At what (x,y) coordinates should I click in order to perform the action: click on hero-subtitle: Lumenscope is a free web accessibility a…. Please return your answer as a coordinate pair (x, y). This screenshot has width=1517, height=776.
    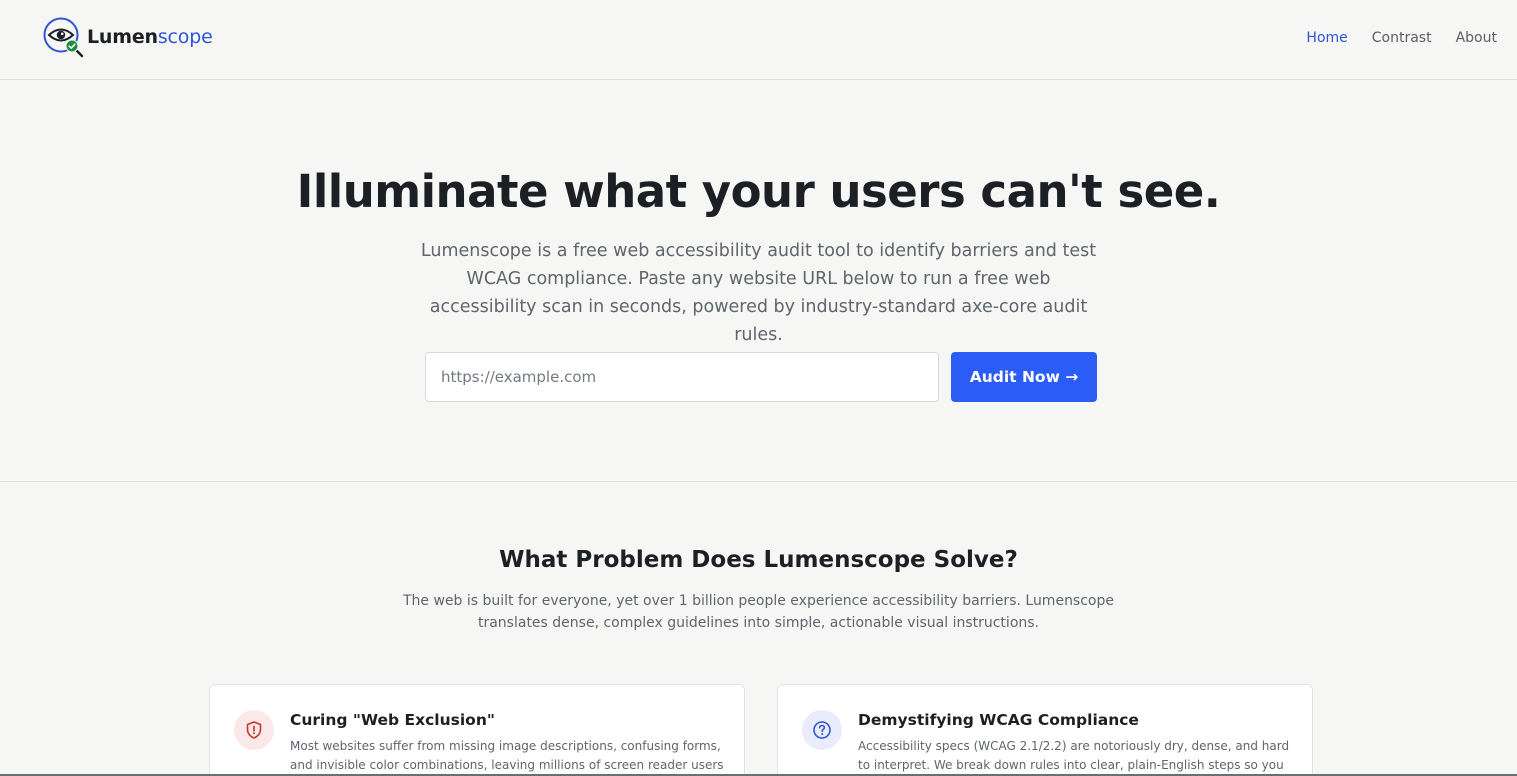
    Looking at the image, I should click on (758, 293).